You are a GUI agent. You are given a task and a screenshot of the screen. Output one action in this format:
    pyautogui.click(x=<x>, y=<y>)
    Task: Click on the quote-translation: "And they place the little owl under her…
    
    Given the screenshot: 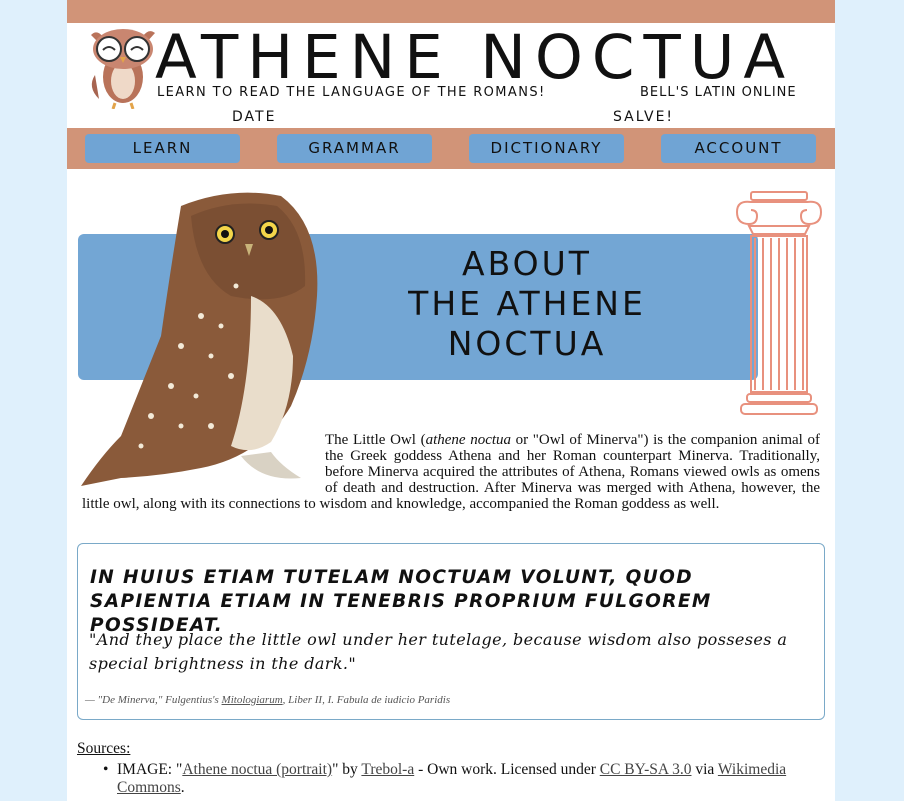 What is the action you would take?
    pyautogui.click(x=438, y=651)
    